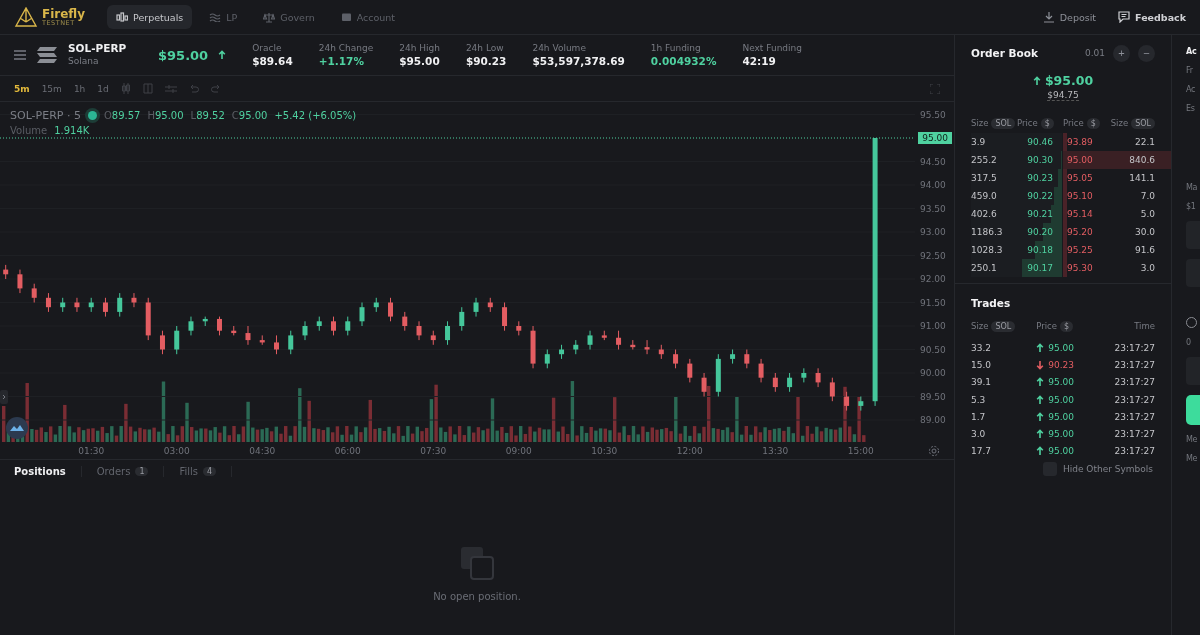  I want to click on time-axis-label: 03:00, so click(176, 451).